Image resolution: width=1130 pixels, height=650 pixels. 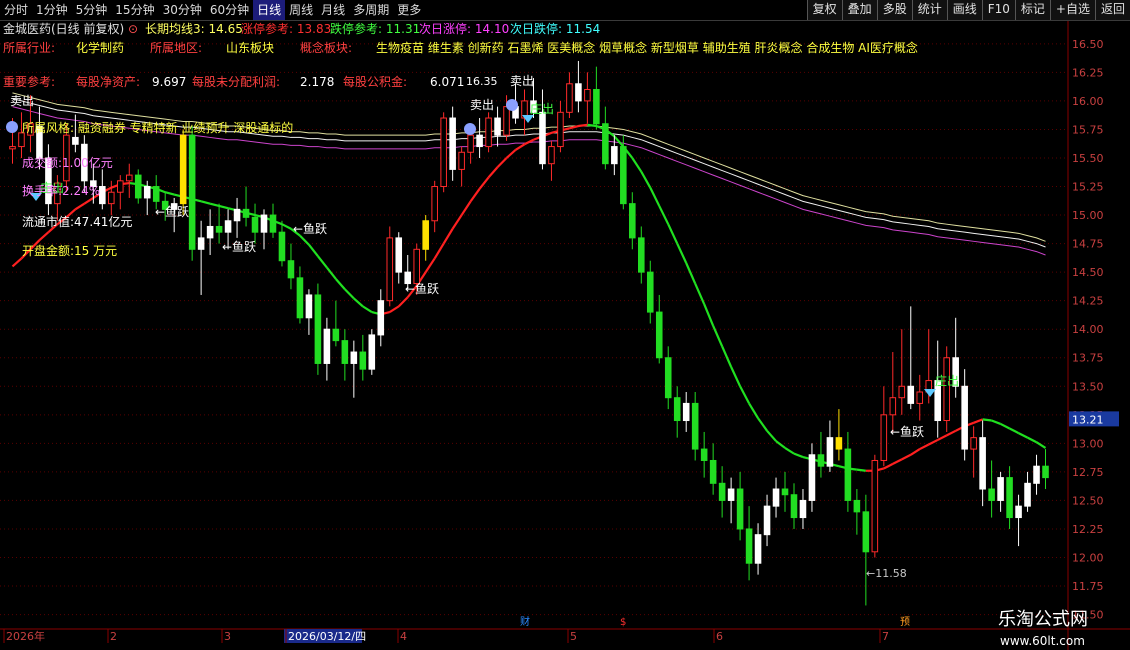 What do you see at coordinates (182, 10) in the screenshot?
I see `tab-period-4: 30分钟` at bounding box center [182, 10].